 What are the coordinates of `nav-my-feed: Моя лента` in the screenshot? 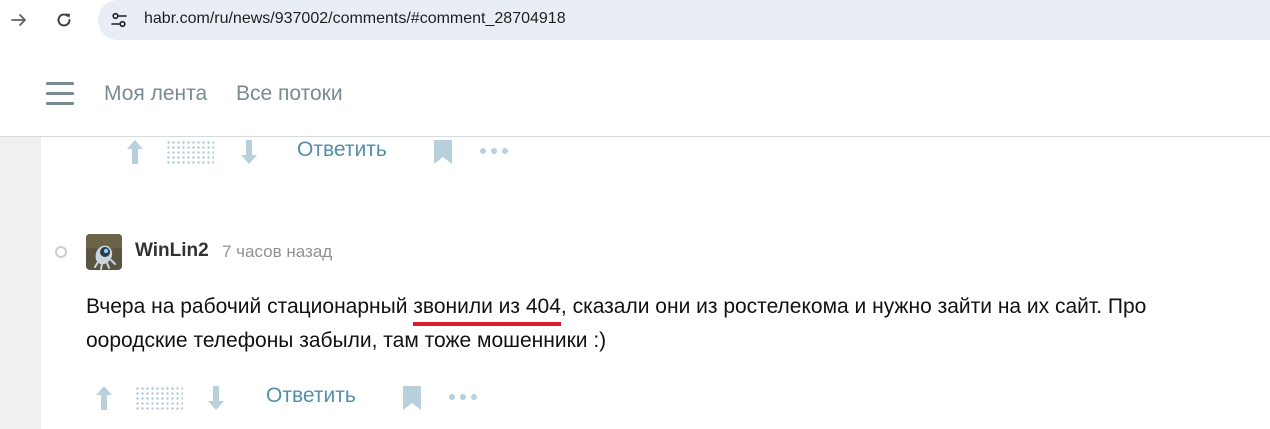 It's located at (155, 94).